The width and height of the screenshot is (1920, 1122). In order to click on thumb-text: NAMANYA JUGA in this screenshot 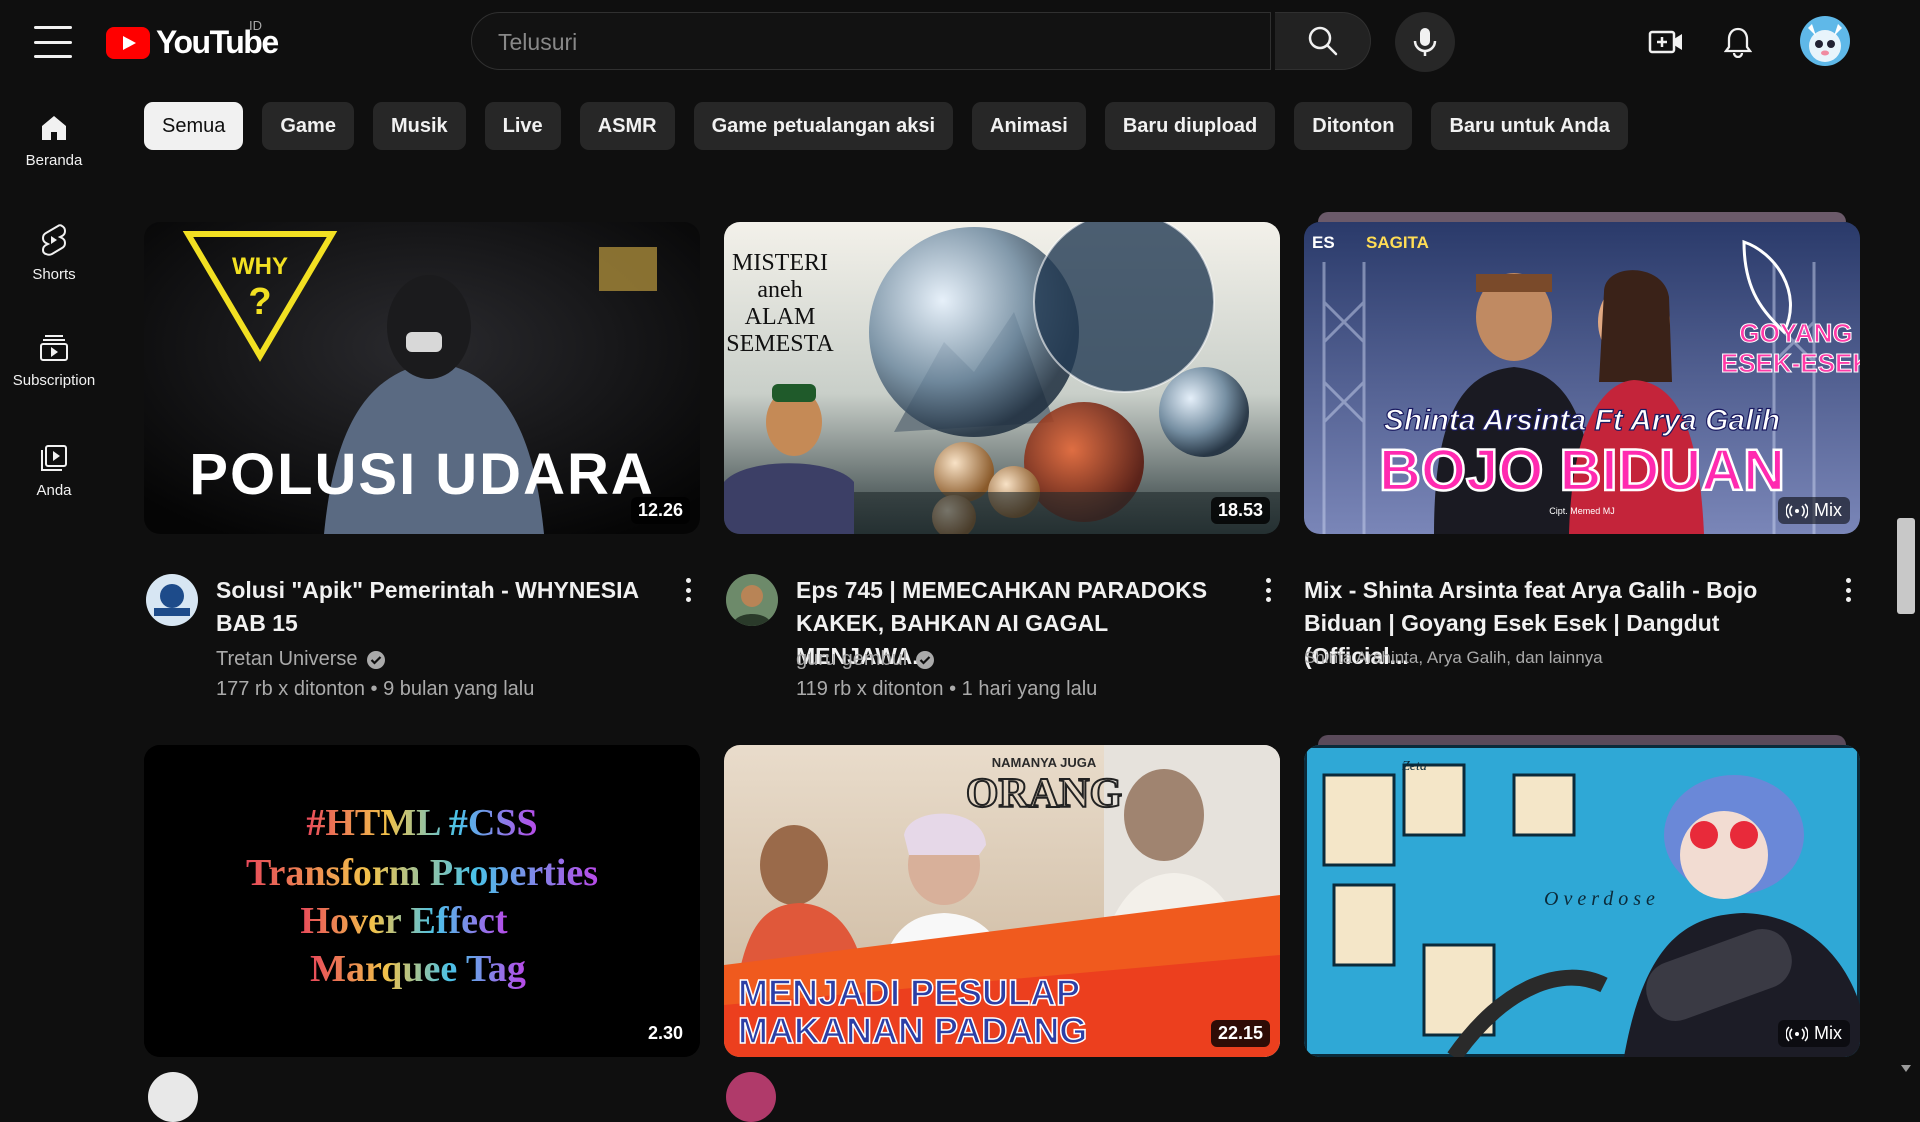, I will do `click(1044, 762)`.